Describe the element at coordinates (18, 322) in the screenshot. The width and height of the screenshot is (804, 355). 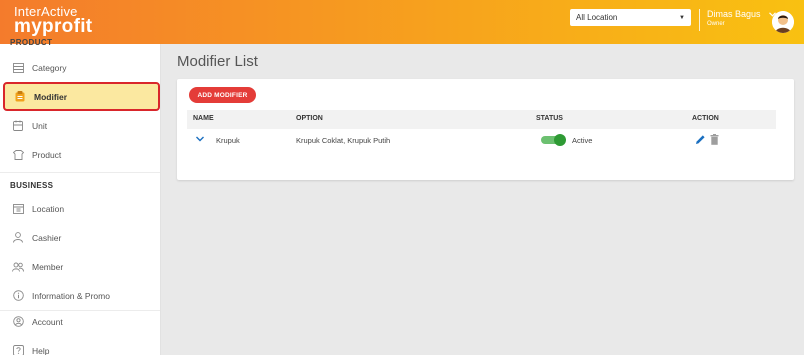
I see `account-icon` at that location.